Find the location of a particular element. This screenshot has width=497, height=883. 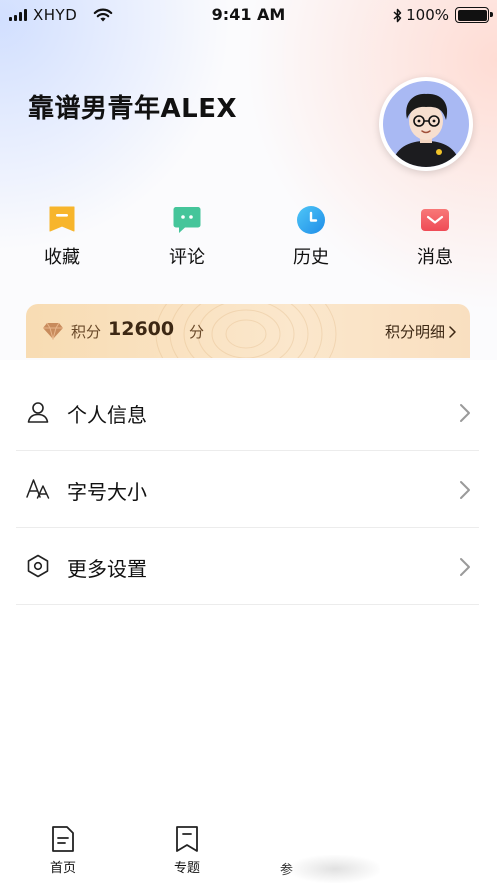

tab-label: 专题 is located at coordinates (186, 868).